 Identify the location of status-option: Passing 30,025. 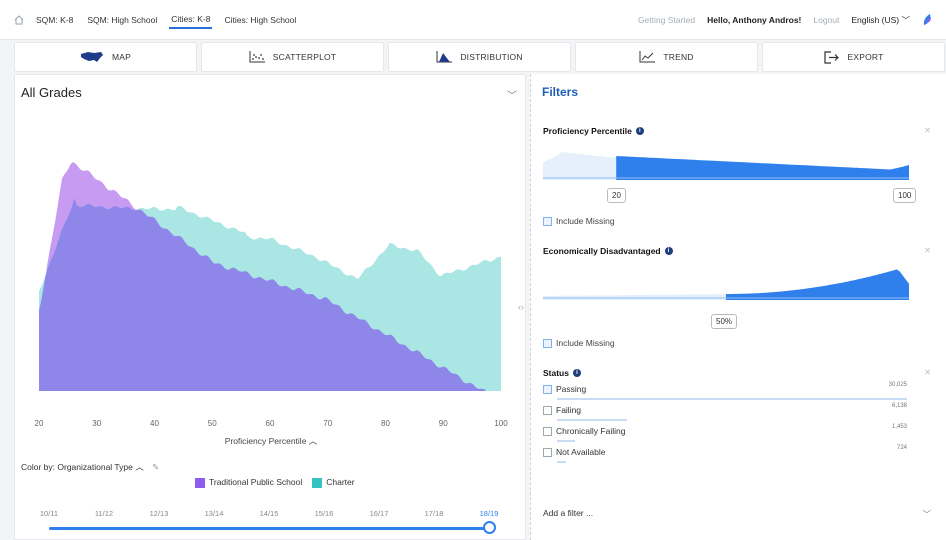
(726, 392).